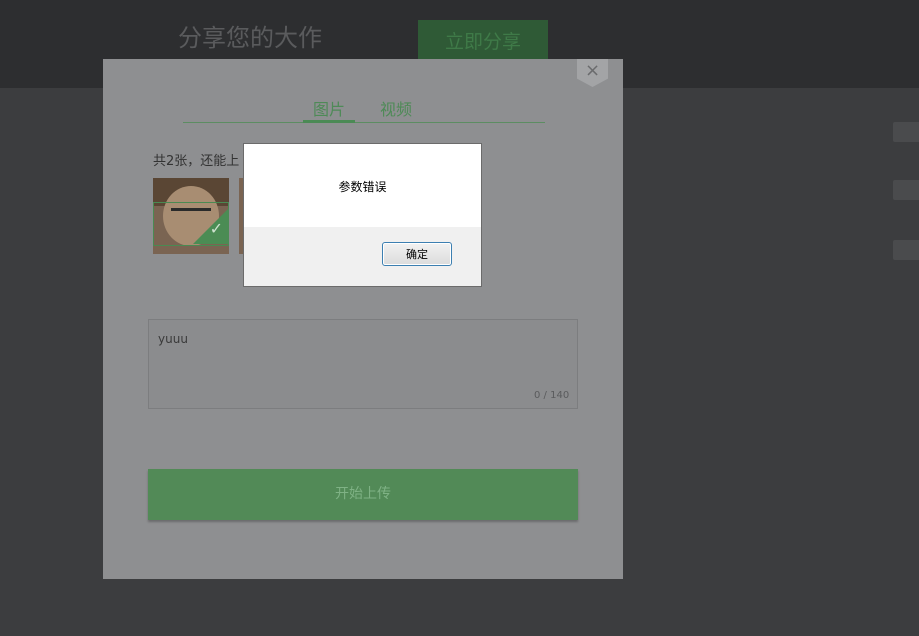 The image size is (919, 636). I want to click on active-tab-indicator, so click(329, 121).